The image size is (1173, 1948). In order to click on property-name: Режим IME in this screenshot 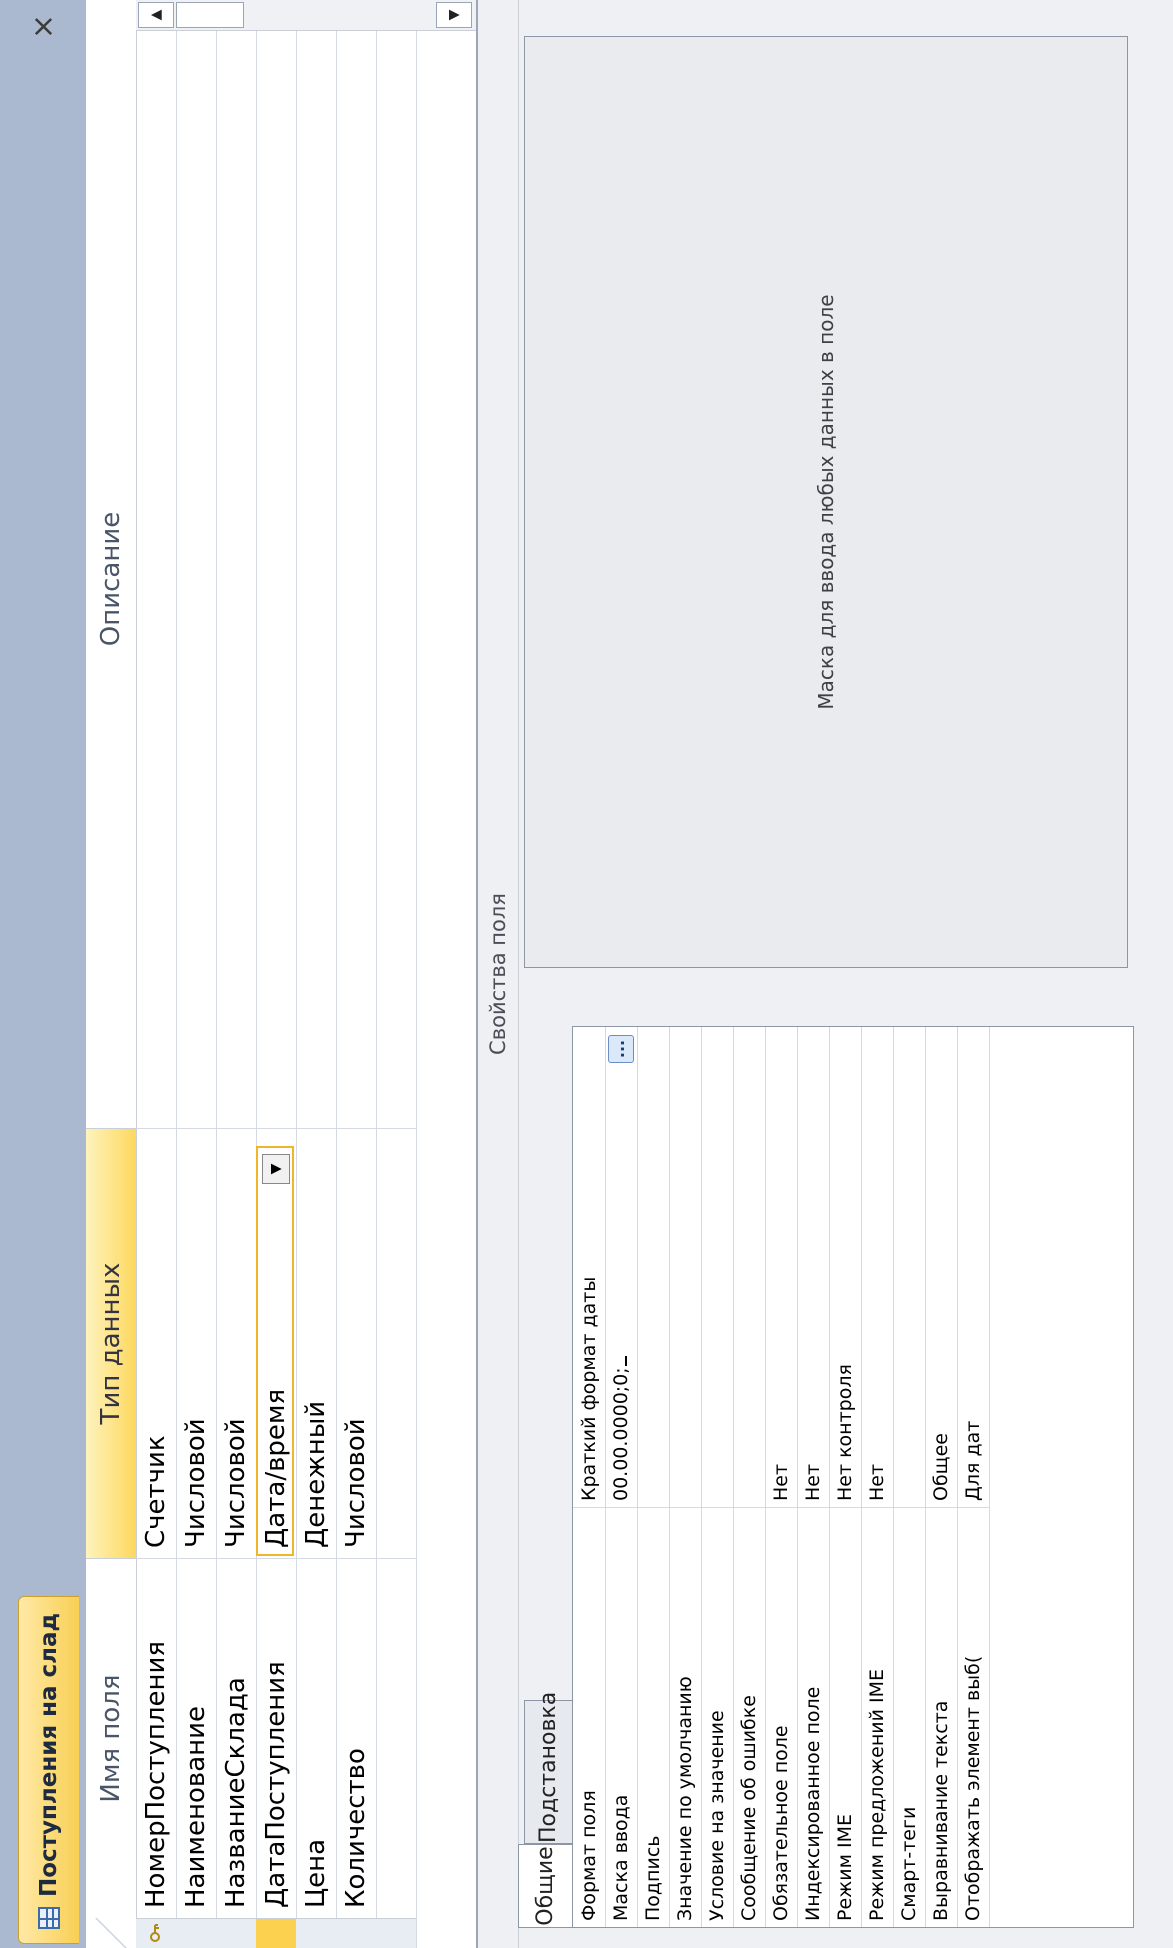, I will do `click(845, 1717)`.